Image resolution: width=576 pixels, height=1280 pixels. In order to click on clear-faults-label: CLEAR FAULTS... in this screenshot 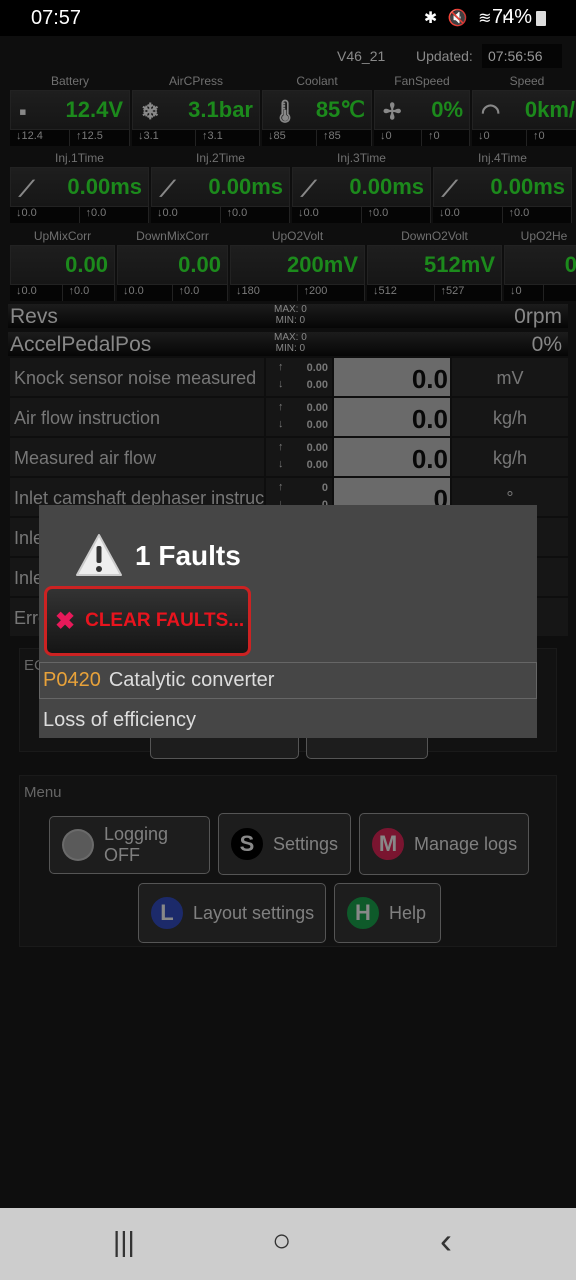, I will do `click(165, 620)`.